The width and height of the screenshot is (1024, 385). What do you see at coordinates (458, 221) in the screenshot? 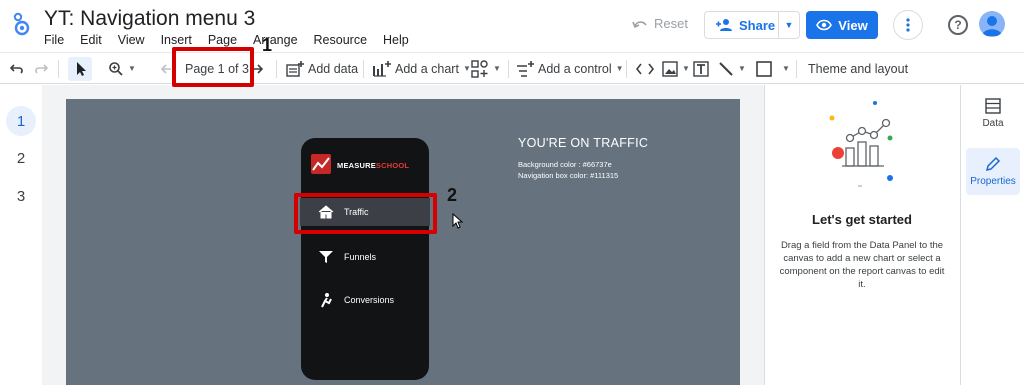
I see `mouse-cursor-icon` at bounding box center [458, 221].